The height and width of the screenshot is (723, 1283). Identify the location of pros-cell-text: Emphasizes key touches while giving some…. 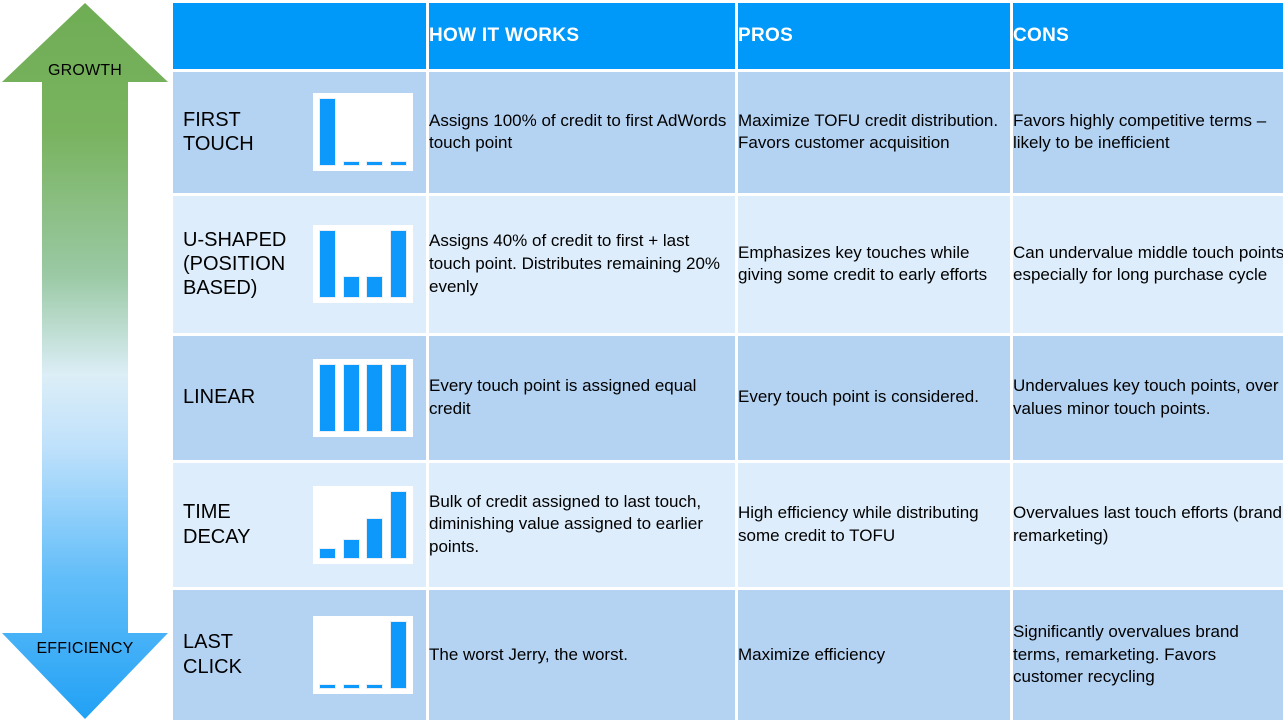
(863, 263).